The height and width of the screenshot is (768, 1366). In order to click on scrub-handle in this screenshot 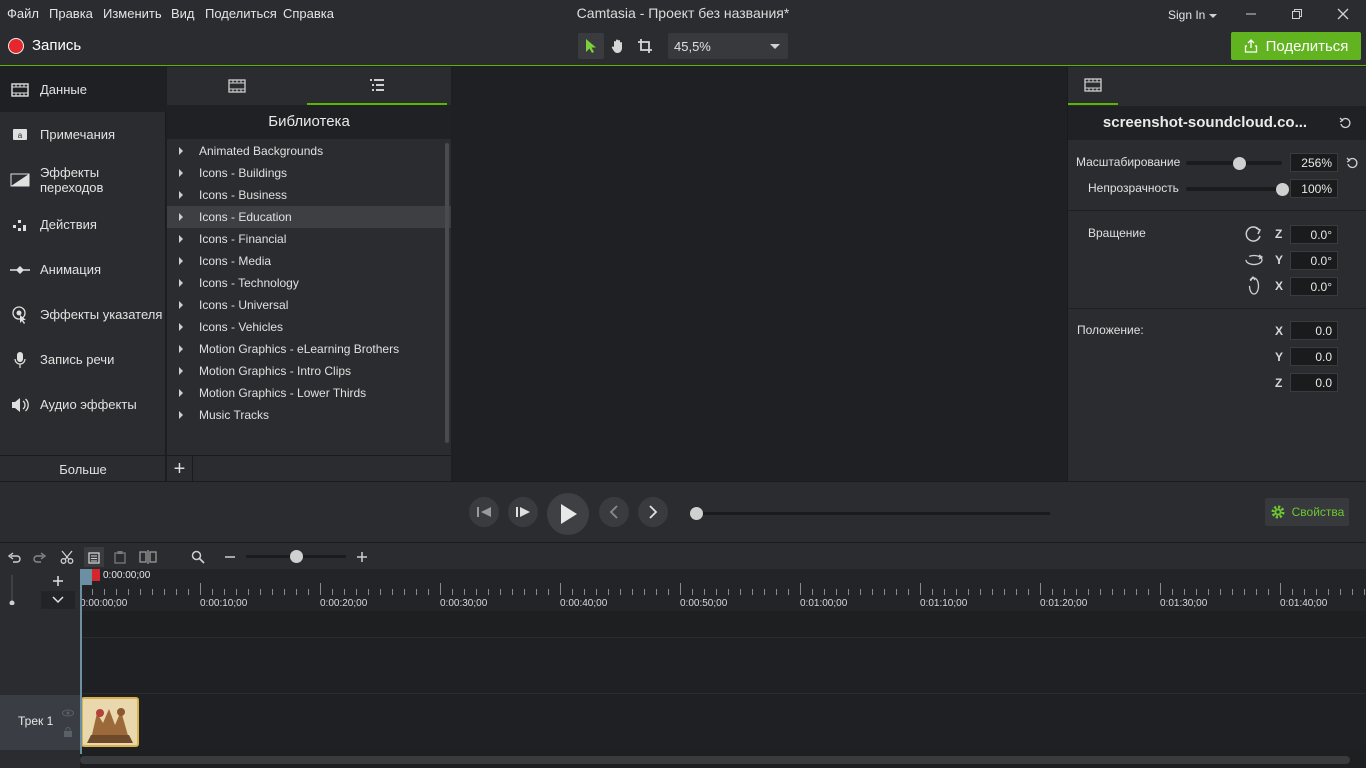, I will do `click(696, 513)`.